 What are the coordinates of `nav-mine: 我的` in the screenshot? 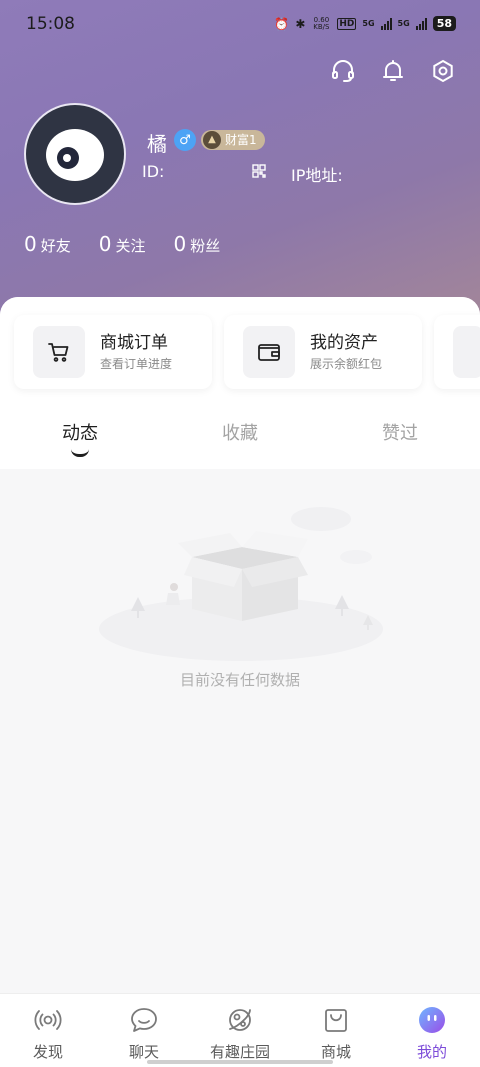 It's located at (432, 1030).